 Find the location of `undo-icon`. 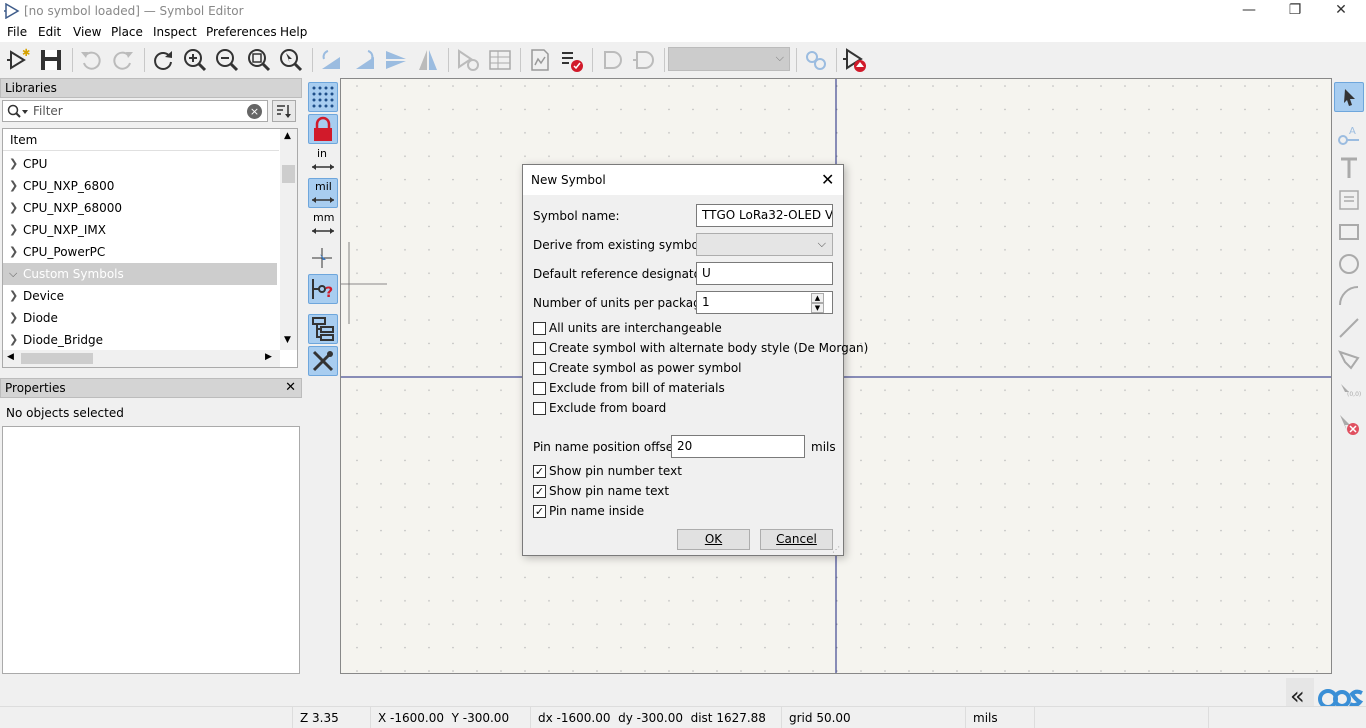

undo-icon is located at coordinates (91, 60).